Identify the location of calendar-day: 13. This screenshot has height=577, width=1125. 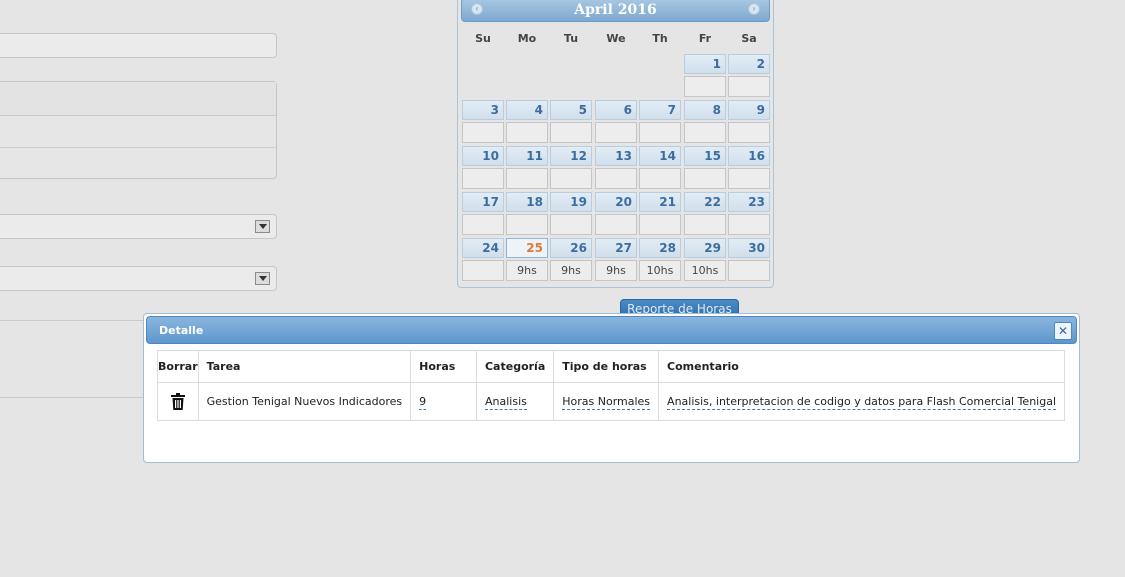
(616, 168).